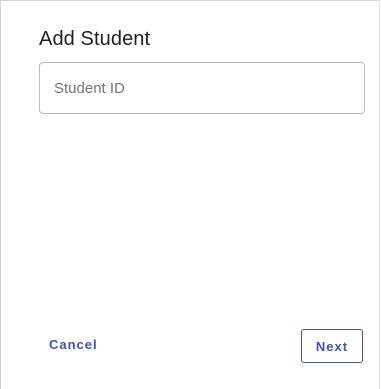  I want to click on student-id-input, so click(202, 88).